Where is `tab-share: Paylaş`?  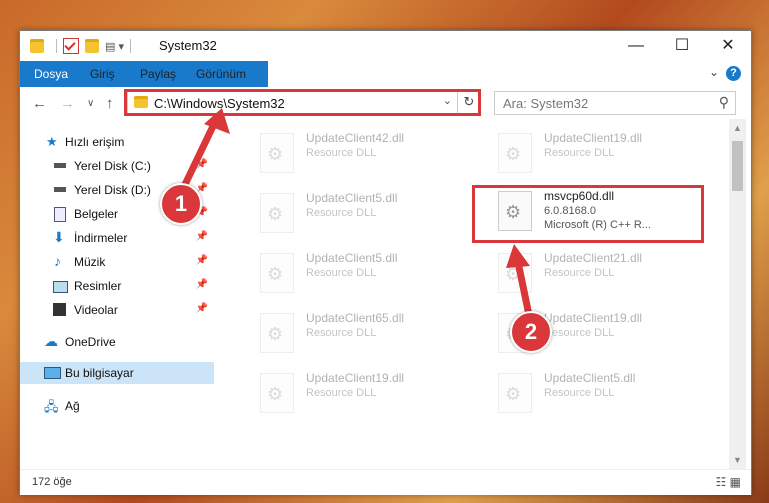
tab-share: Paylaş is located at coordinates (158, 74).